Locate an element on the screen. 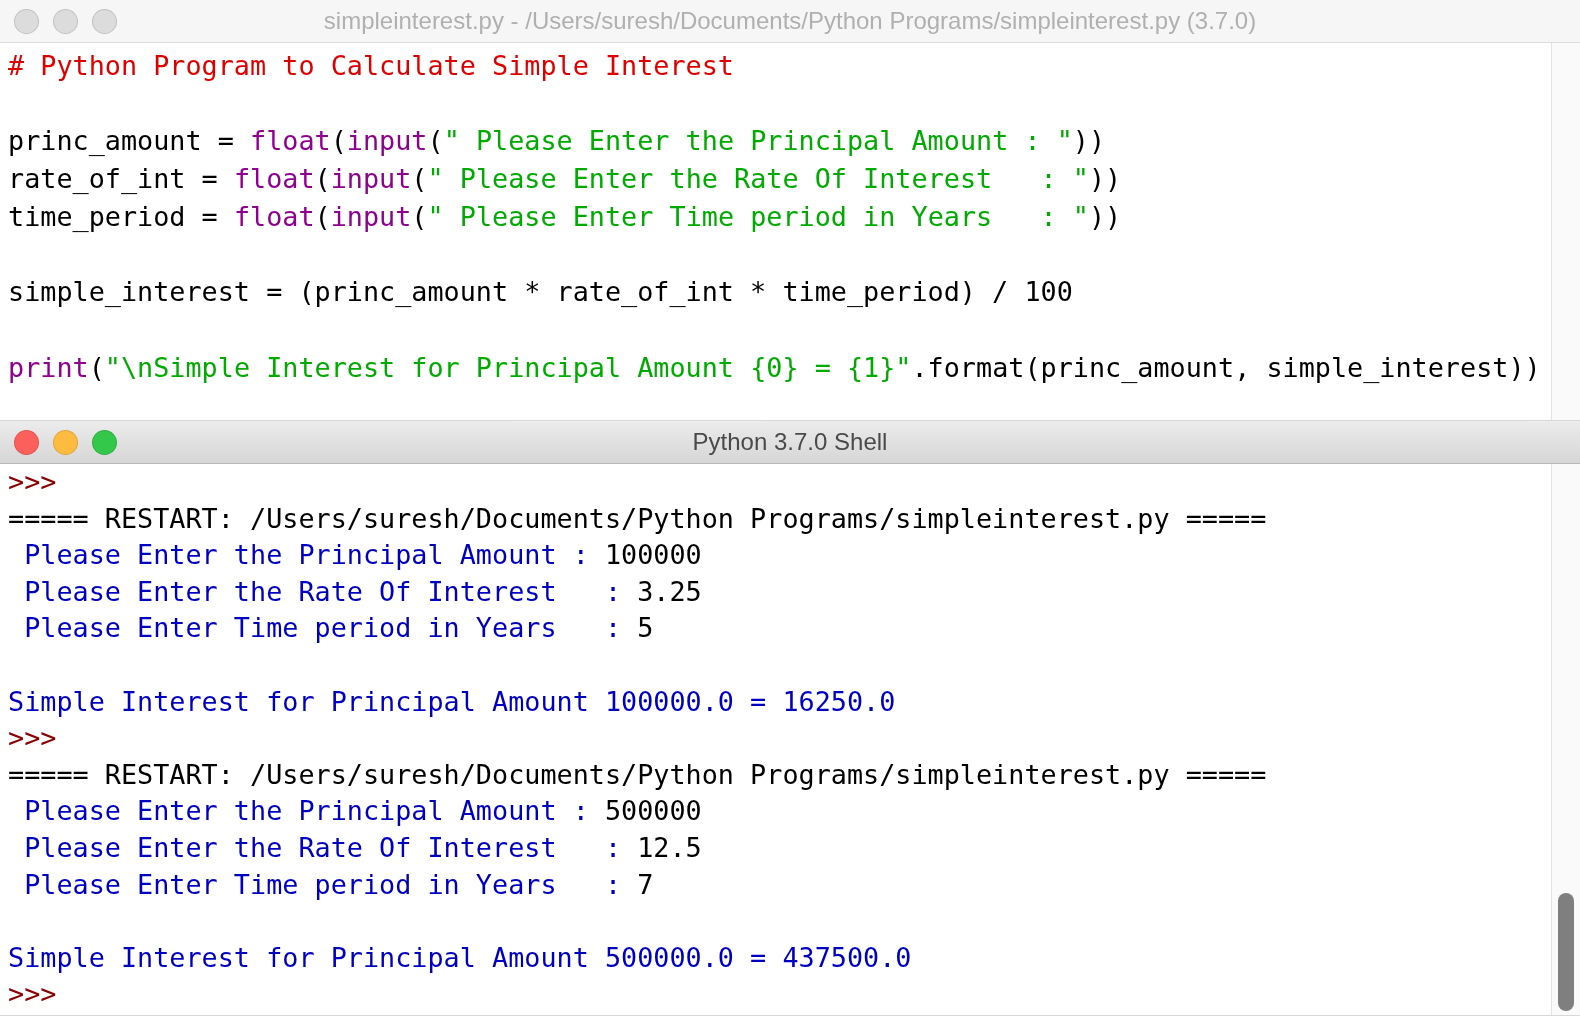  code-line: princ_amount = float(input(" Please Enter the Principal Amount : ")) is located at coordinates (557, 141).